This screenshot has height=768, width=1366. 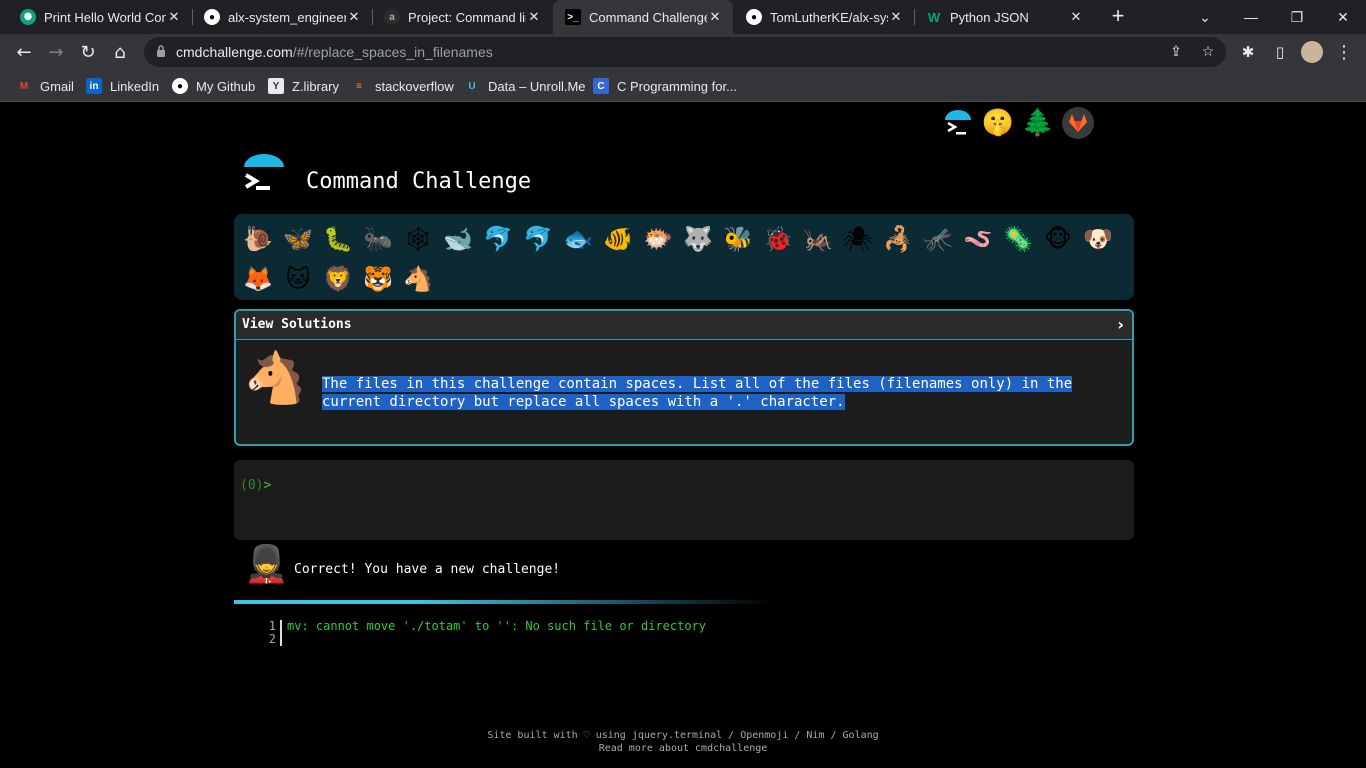 What do you see at coordinates (338, 239) in the screenshot?
I see `challenge-emoji-icon: 🐛` at bounding box center [338, 239].